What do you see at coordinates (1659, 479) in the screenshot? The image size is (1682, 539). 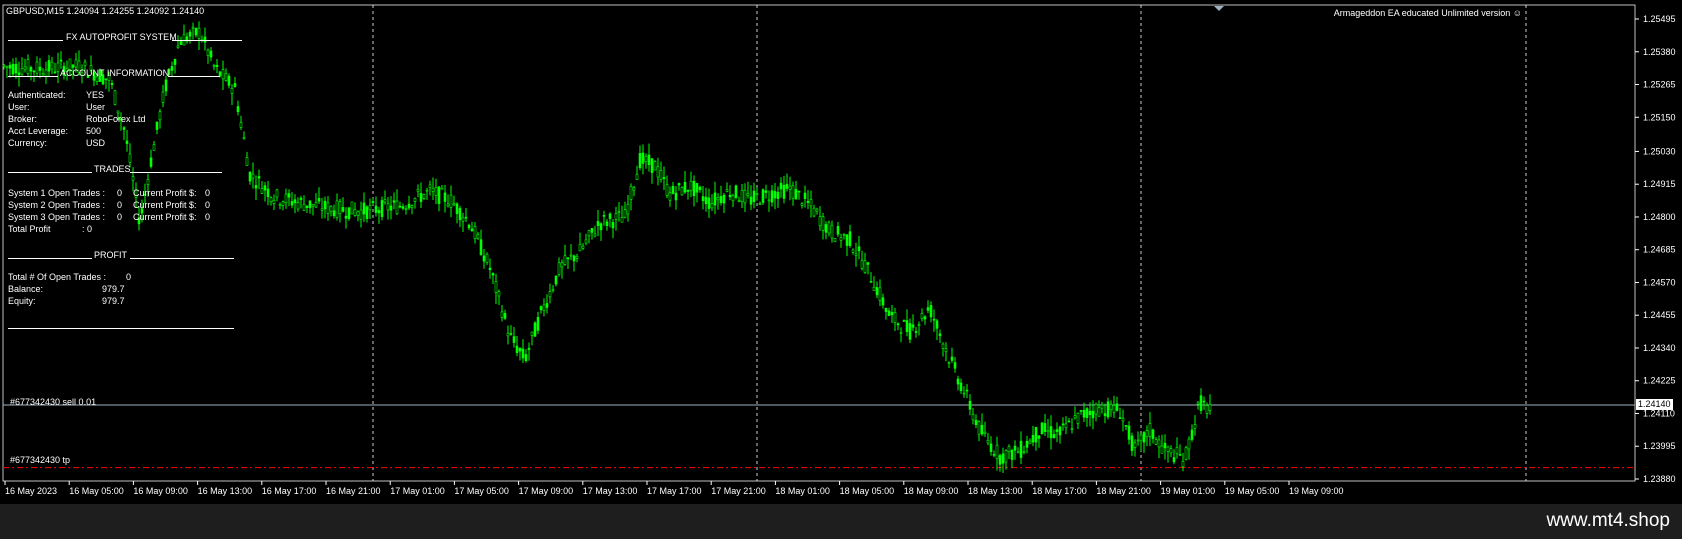 I see `price-axis-label: 1.23880` at bounding box center [1659, 479].